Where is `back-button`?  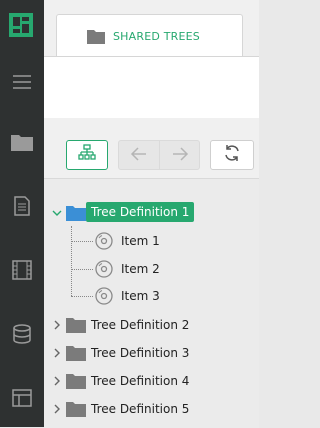 back-button is located at coordinates (139, 155).